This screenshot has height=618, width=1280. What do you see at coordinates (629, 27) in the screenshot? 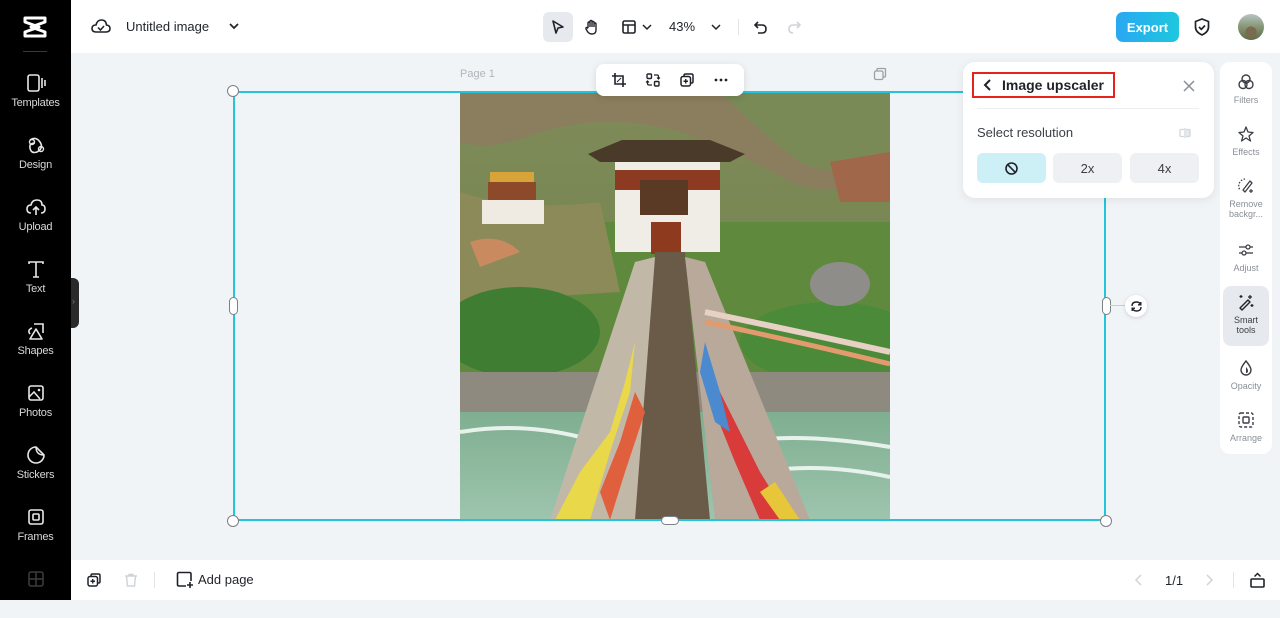
I see `layout-icon` at bounding box center [629, 27].